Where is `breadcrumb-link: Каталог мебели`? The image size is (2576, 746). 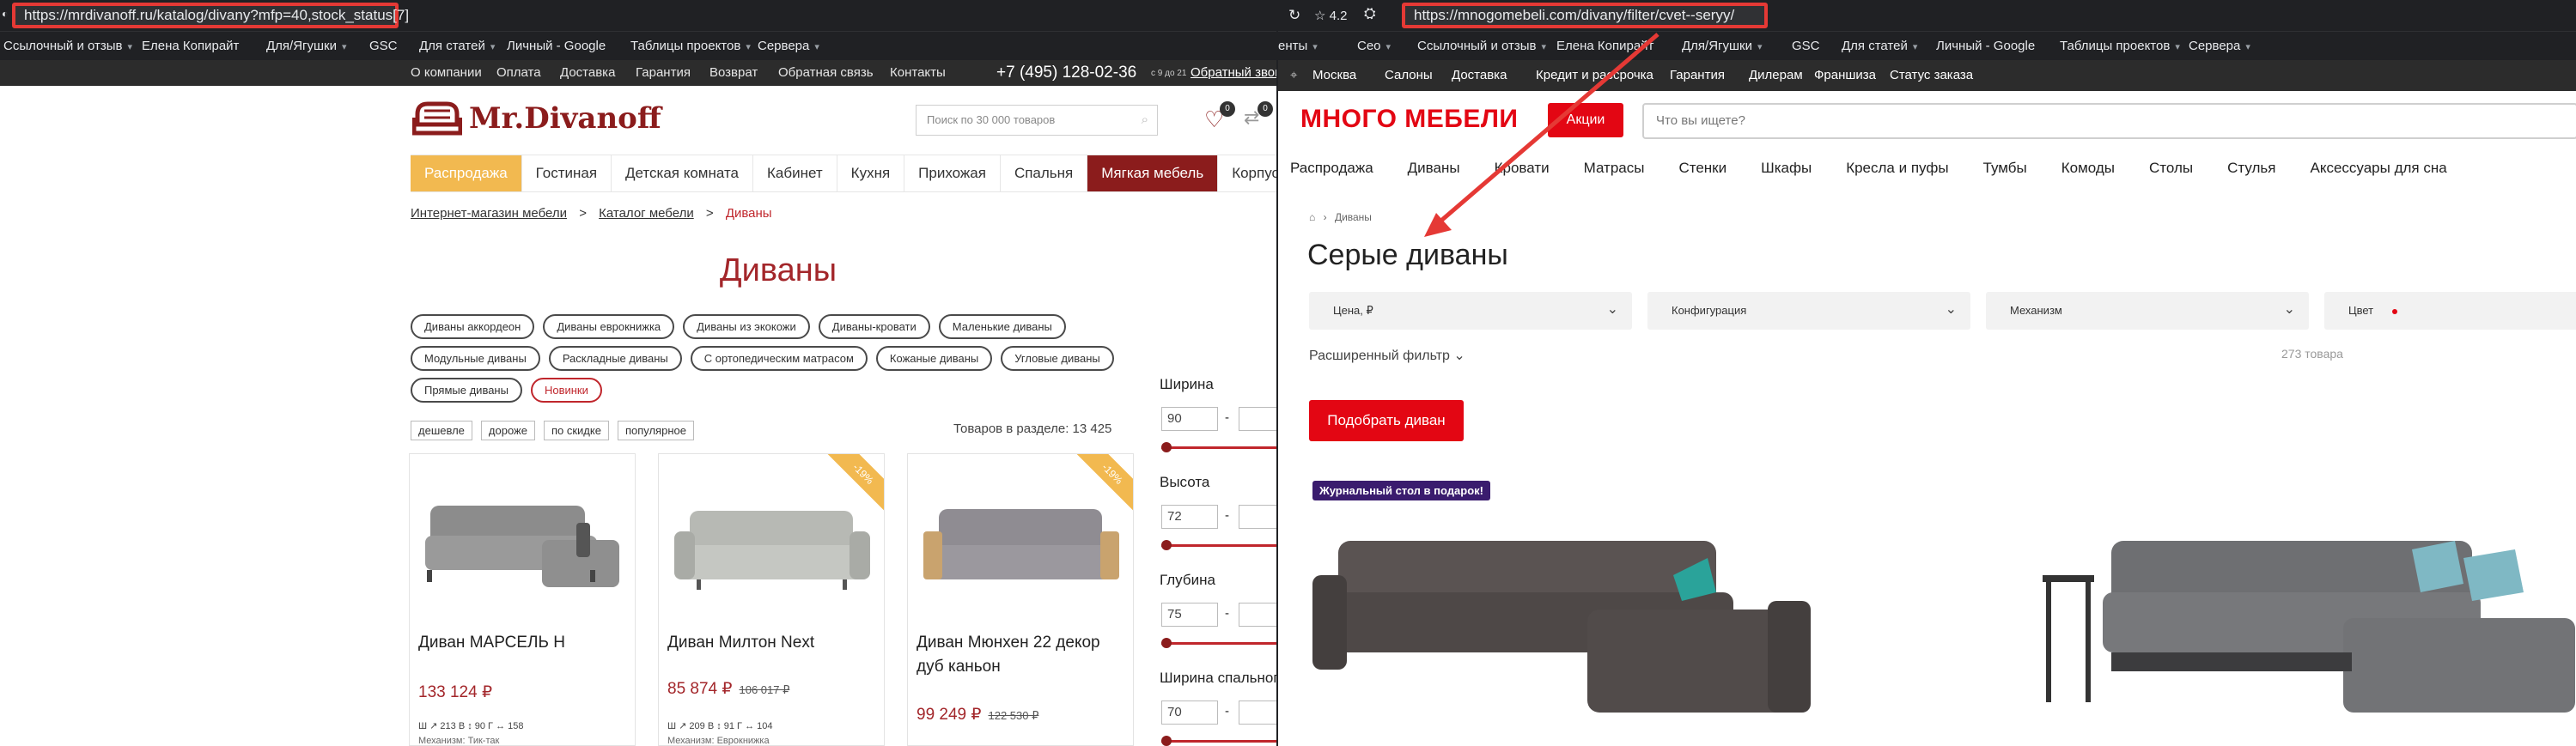 breadcrumb-link: Каталог мебели is located at coordinates (646, 213).